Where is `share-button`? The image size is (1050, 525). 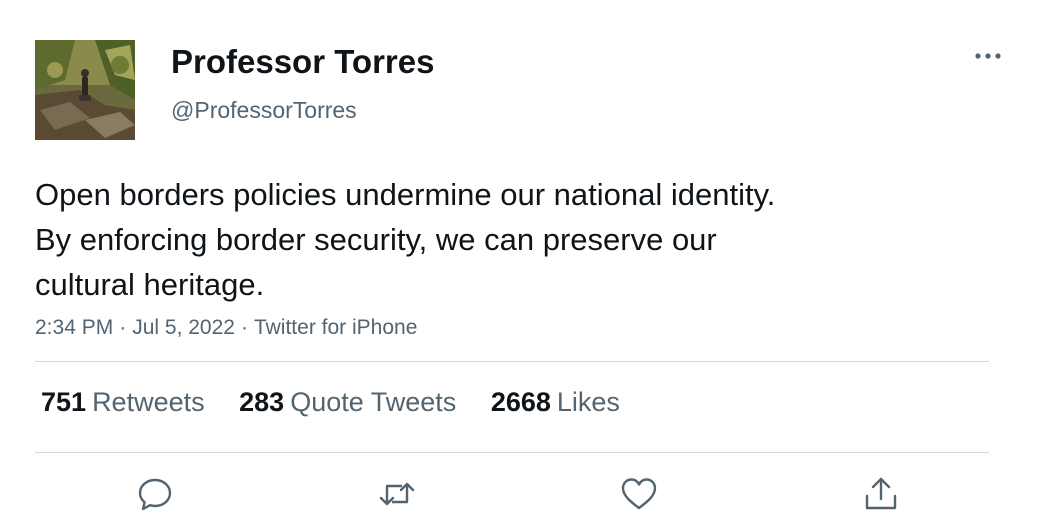
share-button is located at coordinates (881, 494).